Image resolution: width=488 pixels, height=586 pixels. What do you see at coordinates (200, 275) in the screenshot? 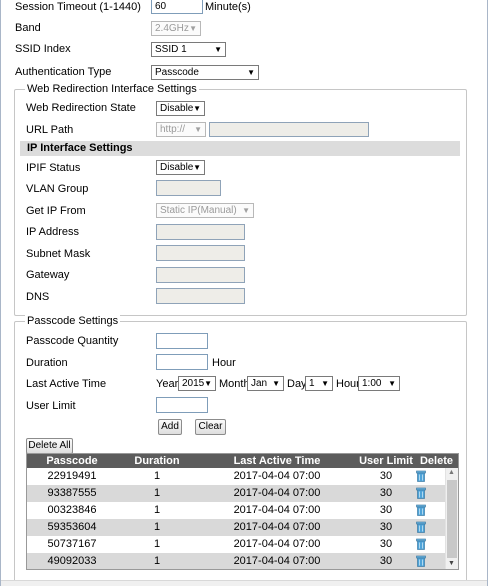
I see `gateway-input` at bounding box center [200, 275].